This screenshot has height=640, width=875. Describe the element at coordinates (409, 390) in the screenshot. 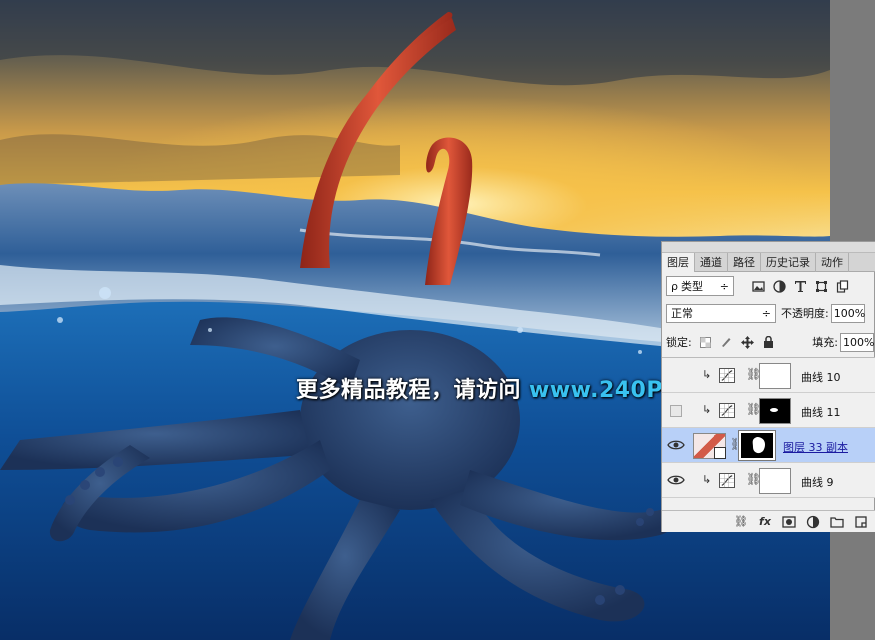

I see `watermark-label: 更多精品教程，请访问` at that location.